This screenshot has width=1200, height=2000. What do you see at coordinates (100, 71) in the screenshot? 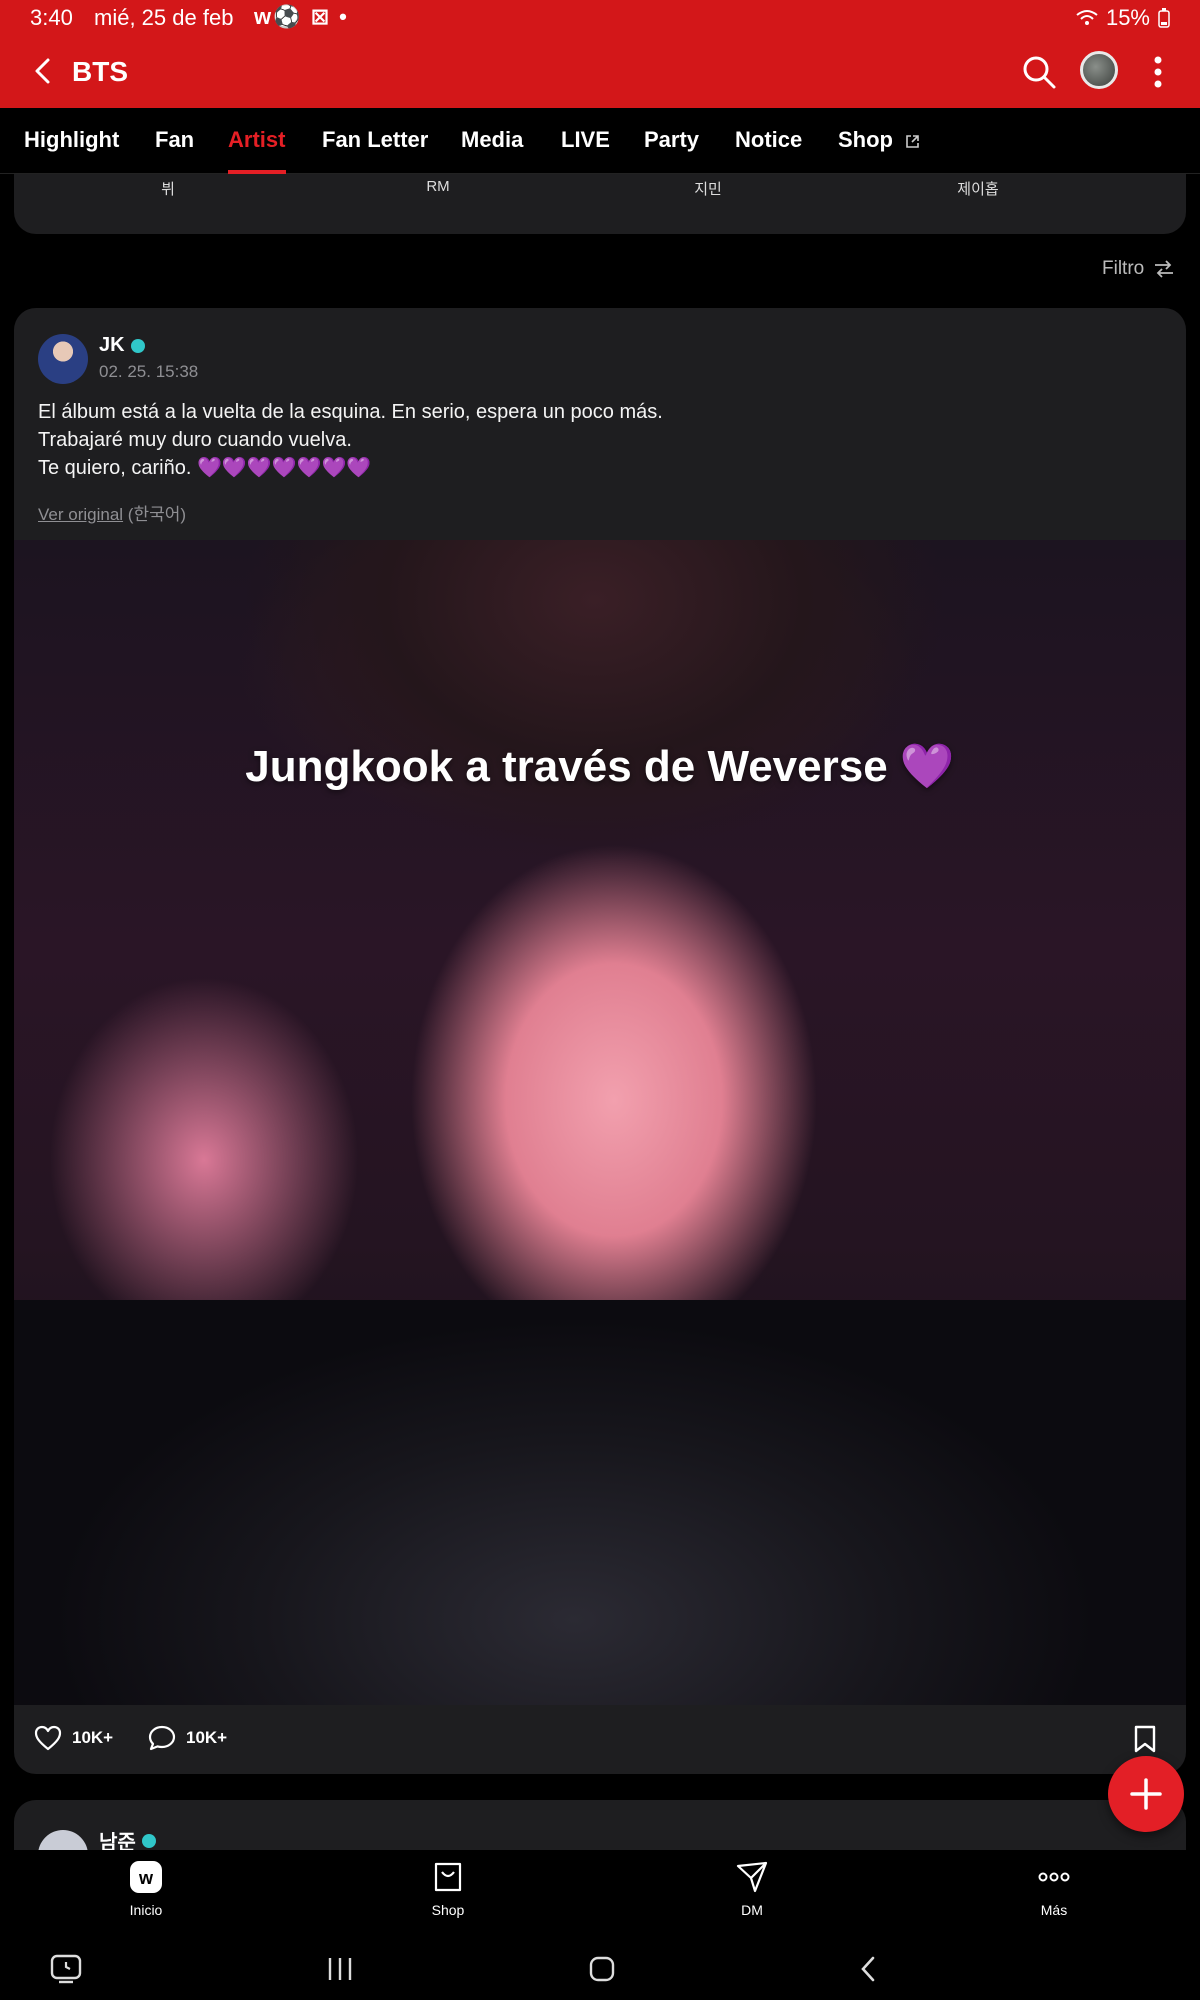
I see `page-title: BTS` at bounding box center [100, 71].